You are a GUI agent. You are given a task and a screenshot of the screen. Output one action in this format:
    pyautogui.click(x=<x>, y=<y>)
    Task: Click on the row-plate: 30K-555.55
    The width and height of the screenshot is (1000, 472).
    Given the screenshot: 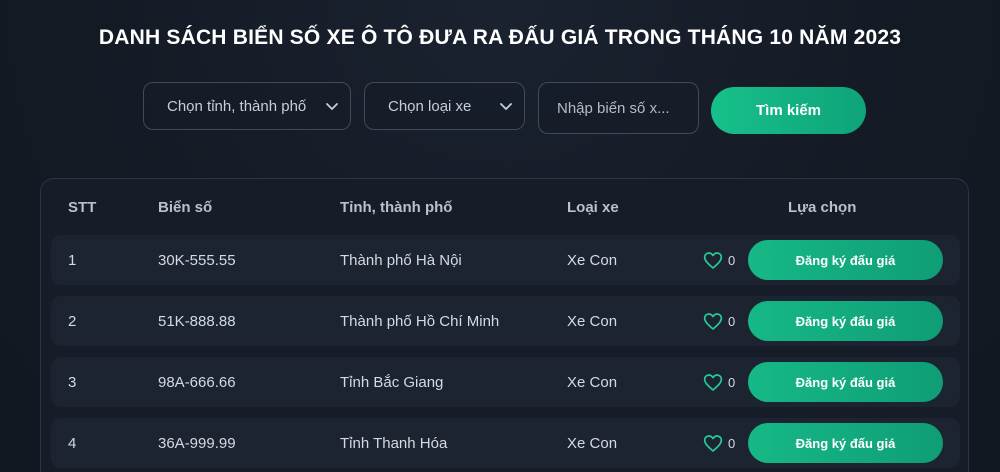 What is the action you would take?
    pyautogui.click(x=197, y=260)
    